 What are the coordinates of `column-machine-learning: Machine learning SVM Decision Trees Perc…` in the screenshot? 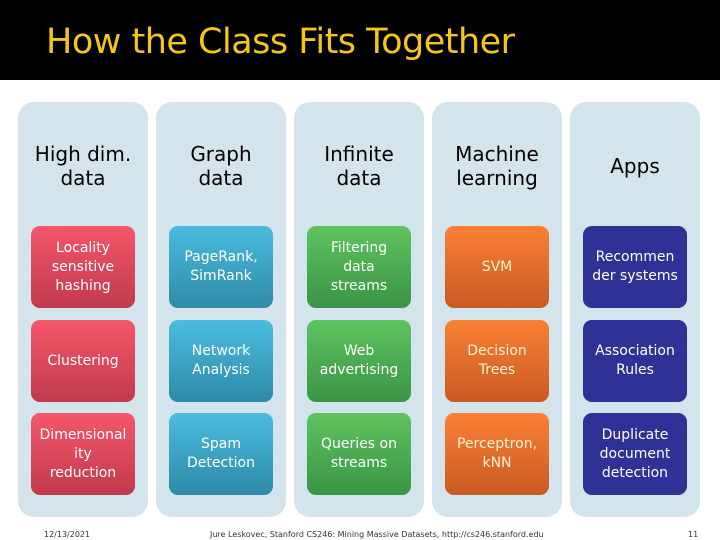 It's located at (497, 309).